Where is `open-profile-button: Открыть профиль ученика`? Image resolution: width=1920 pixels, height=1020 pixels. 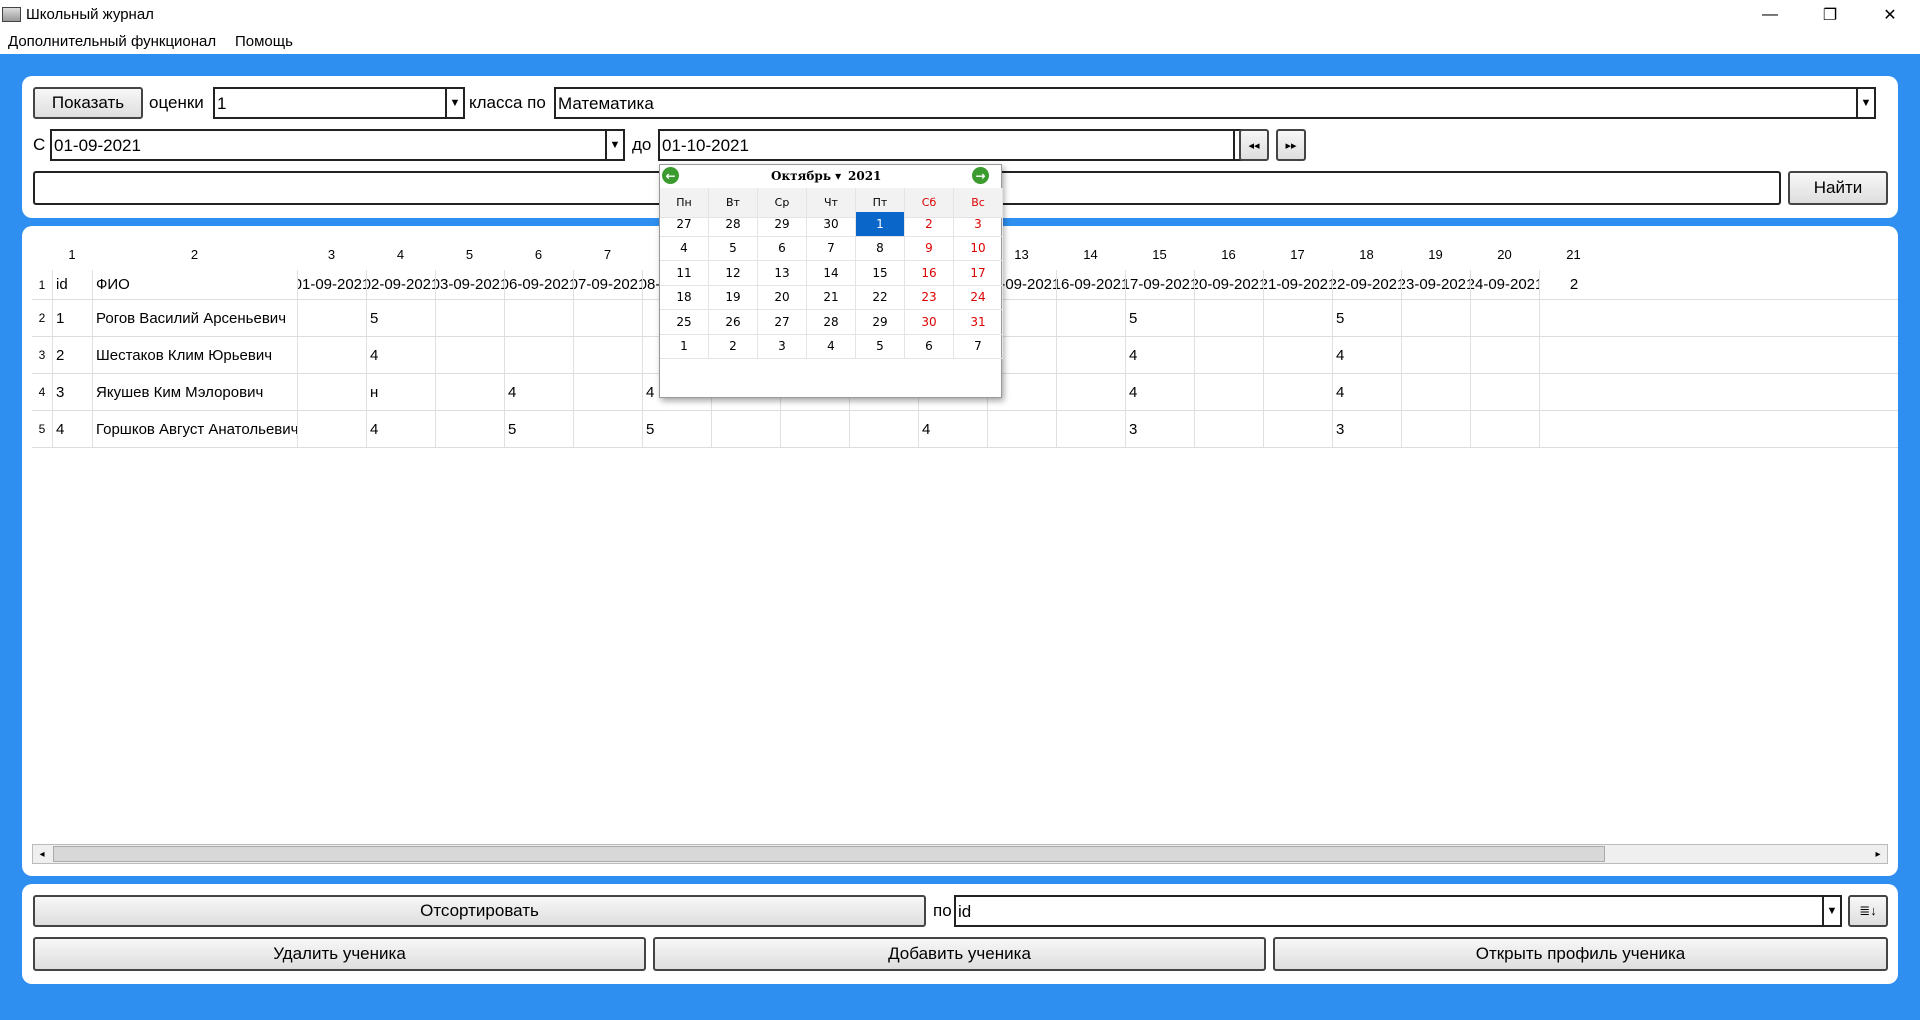
open-profile-button: Открыть профиль ученика is located at coordinates (1580, 954).